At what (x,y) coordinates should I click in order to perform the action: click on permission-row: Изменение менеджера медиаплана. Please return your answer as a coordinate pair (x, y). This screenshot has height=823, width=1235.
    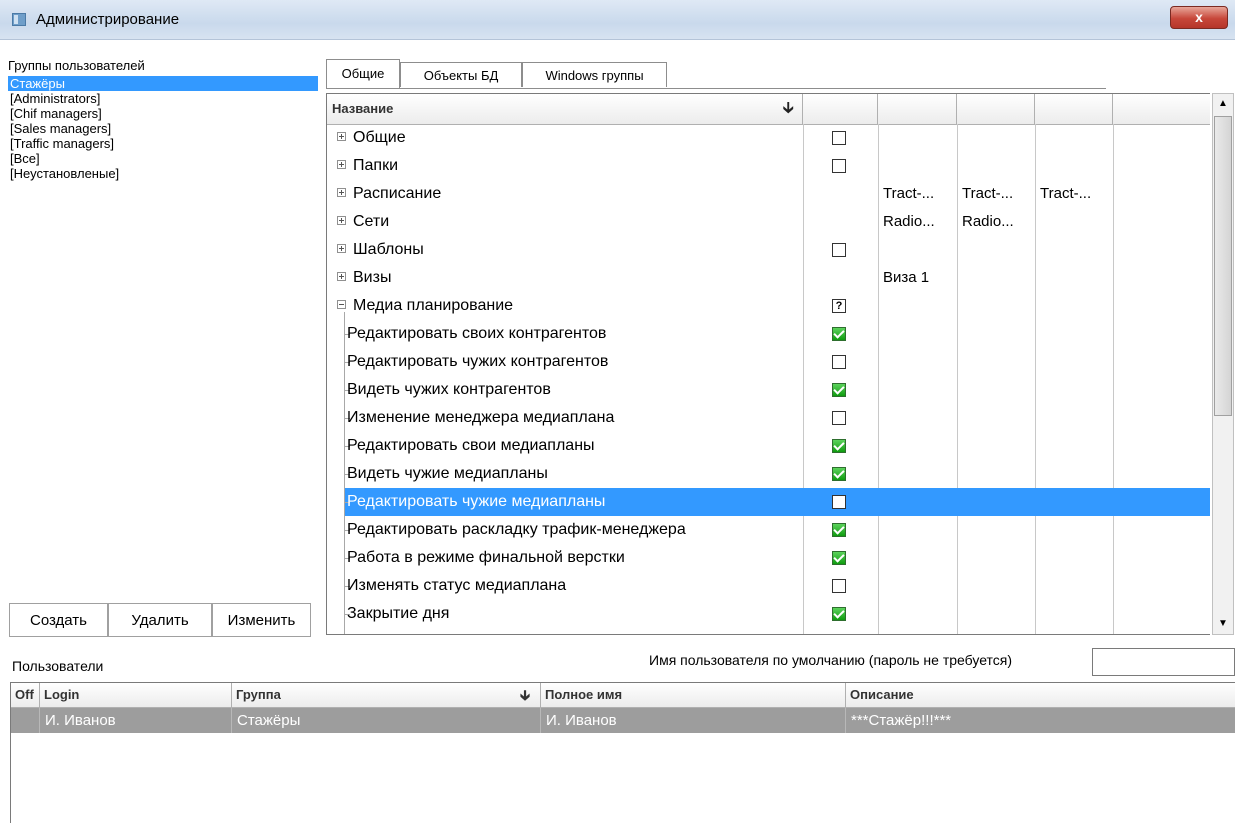
    Looking at the image, I should click on (768, 418).